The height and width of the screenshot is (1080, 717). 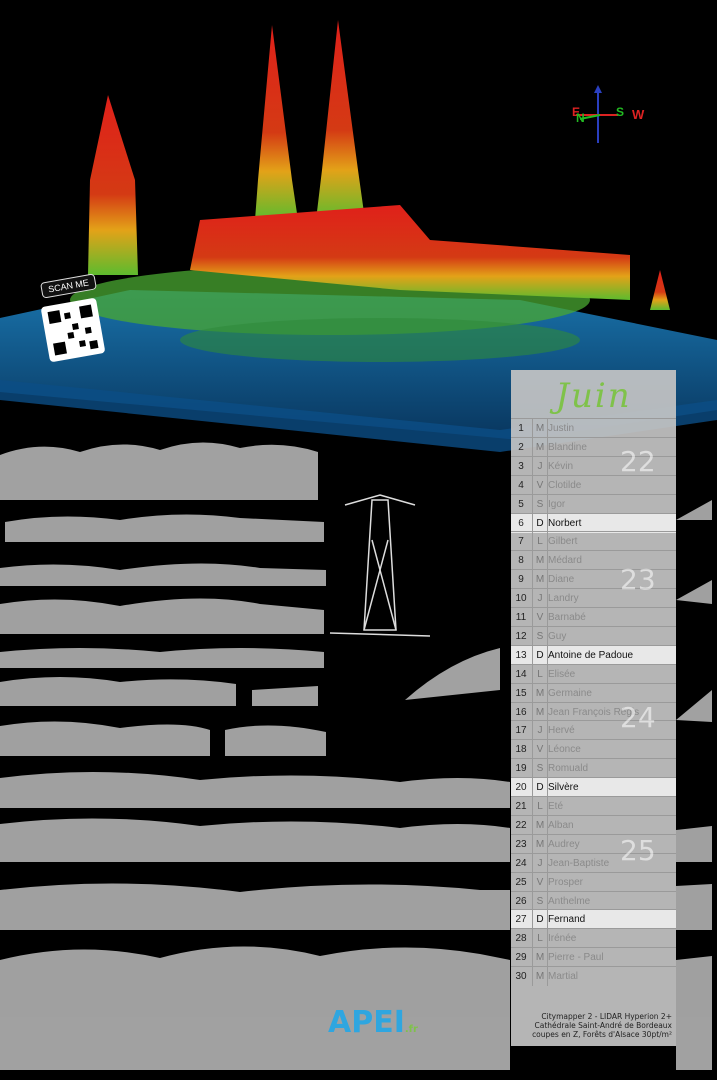 I want to click on saint-name: Gilbert, so click(x=563, y=542).